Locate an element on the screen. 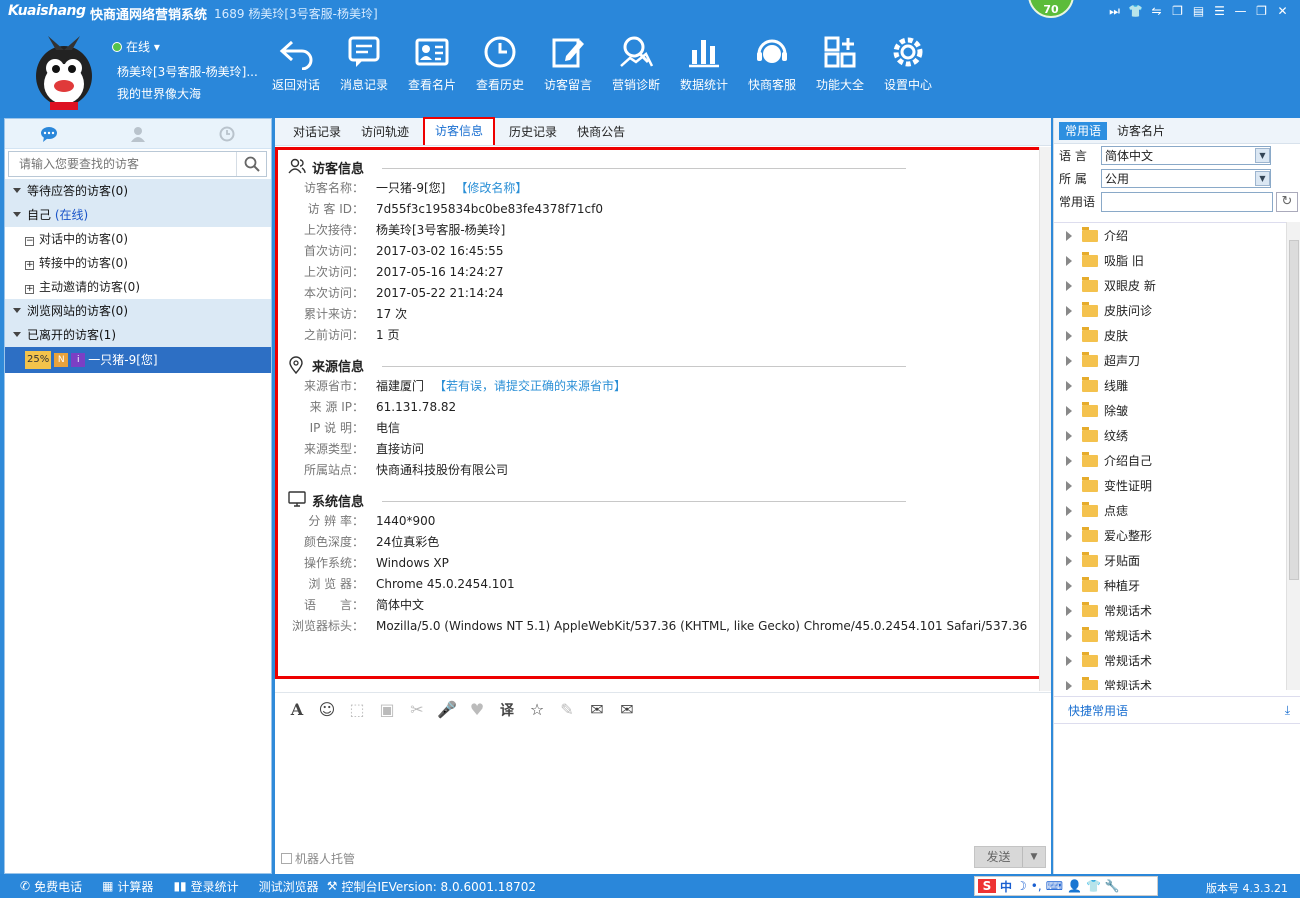 The width and height of the screenshot is (1300, 898). mail-close-icon: ✉ is located at coordinates (627, 709).